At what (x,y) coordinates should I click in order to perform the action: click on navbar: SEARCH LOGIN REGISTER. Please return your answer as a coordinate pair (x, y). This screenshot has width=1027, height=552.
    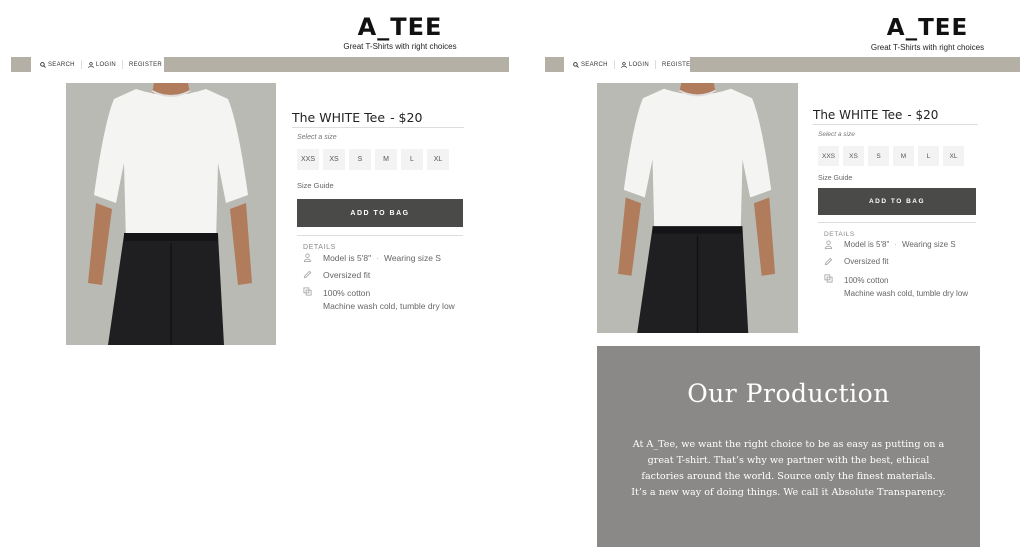
    Looking at the image, I should click on (260, 64).